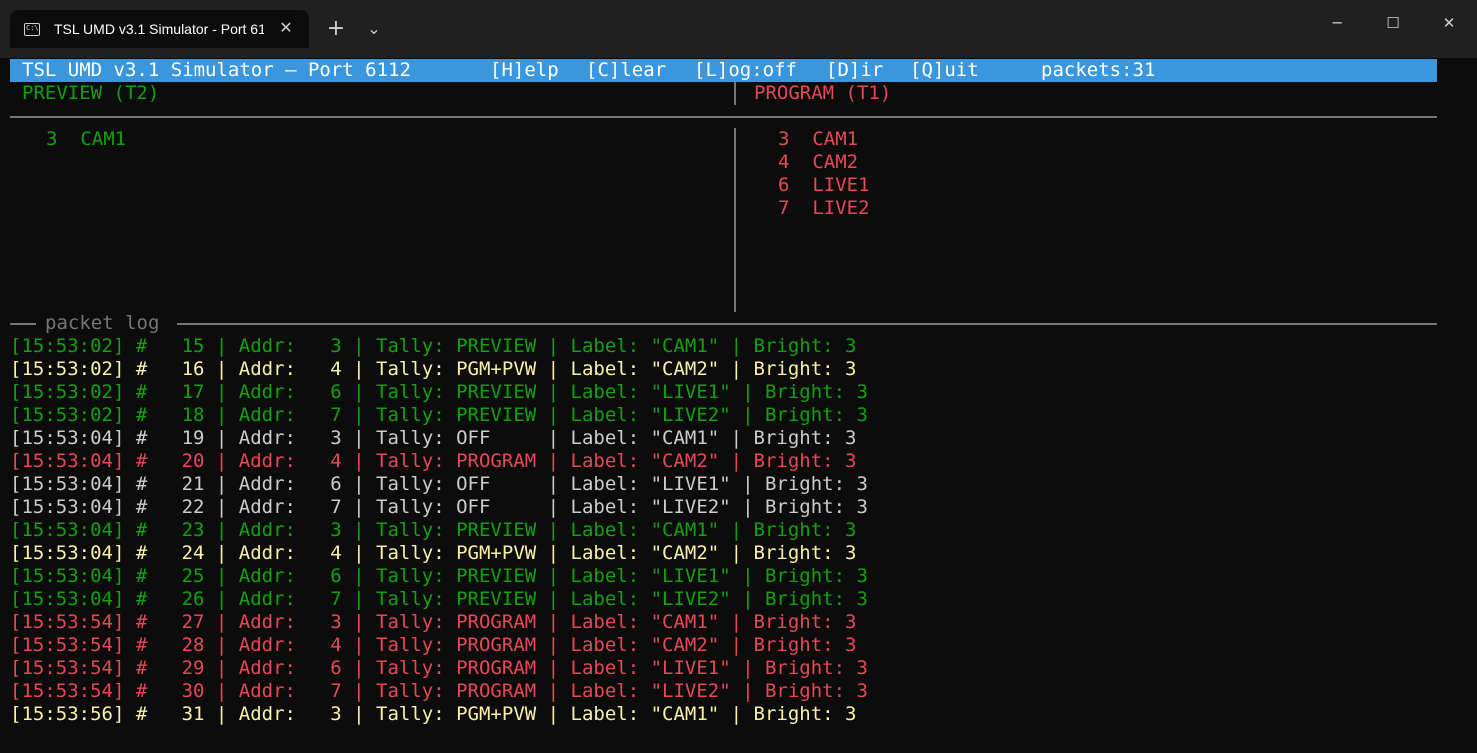 Image resolution: width=1477 pixels, height=753 pixels. What do you see at coordinates (374, 29) in the screenshot?
I see `tab-dropdown-button: ⌄` at bounding box center [374, 29].